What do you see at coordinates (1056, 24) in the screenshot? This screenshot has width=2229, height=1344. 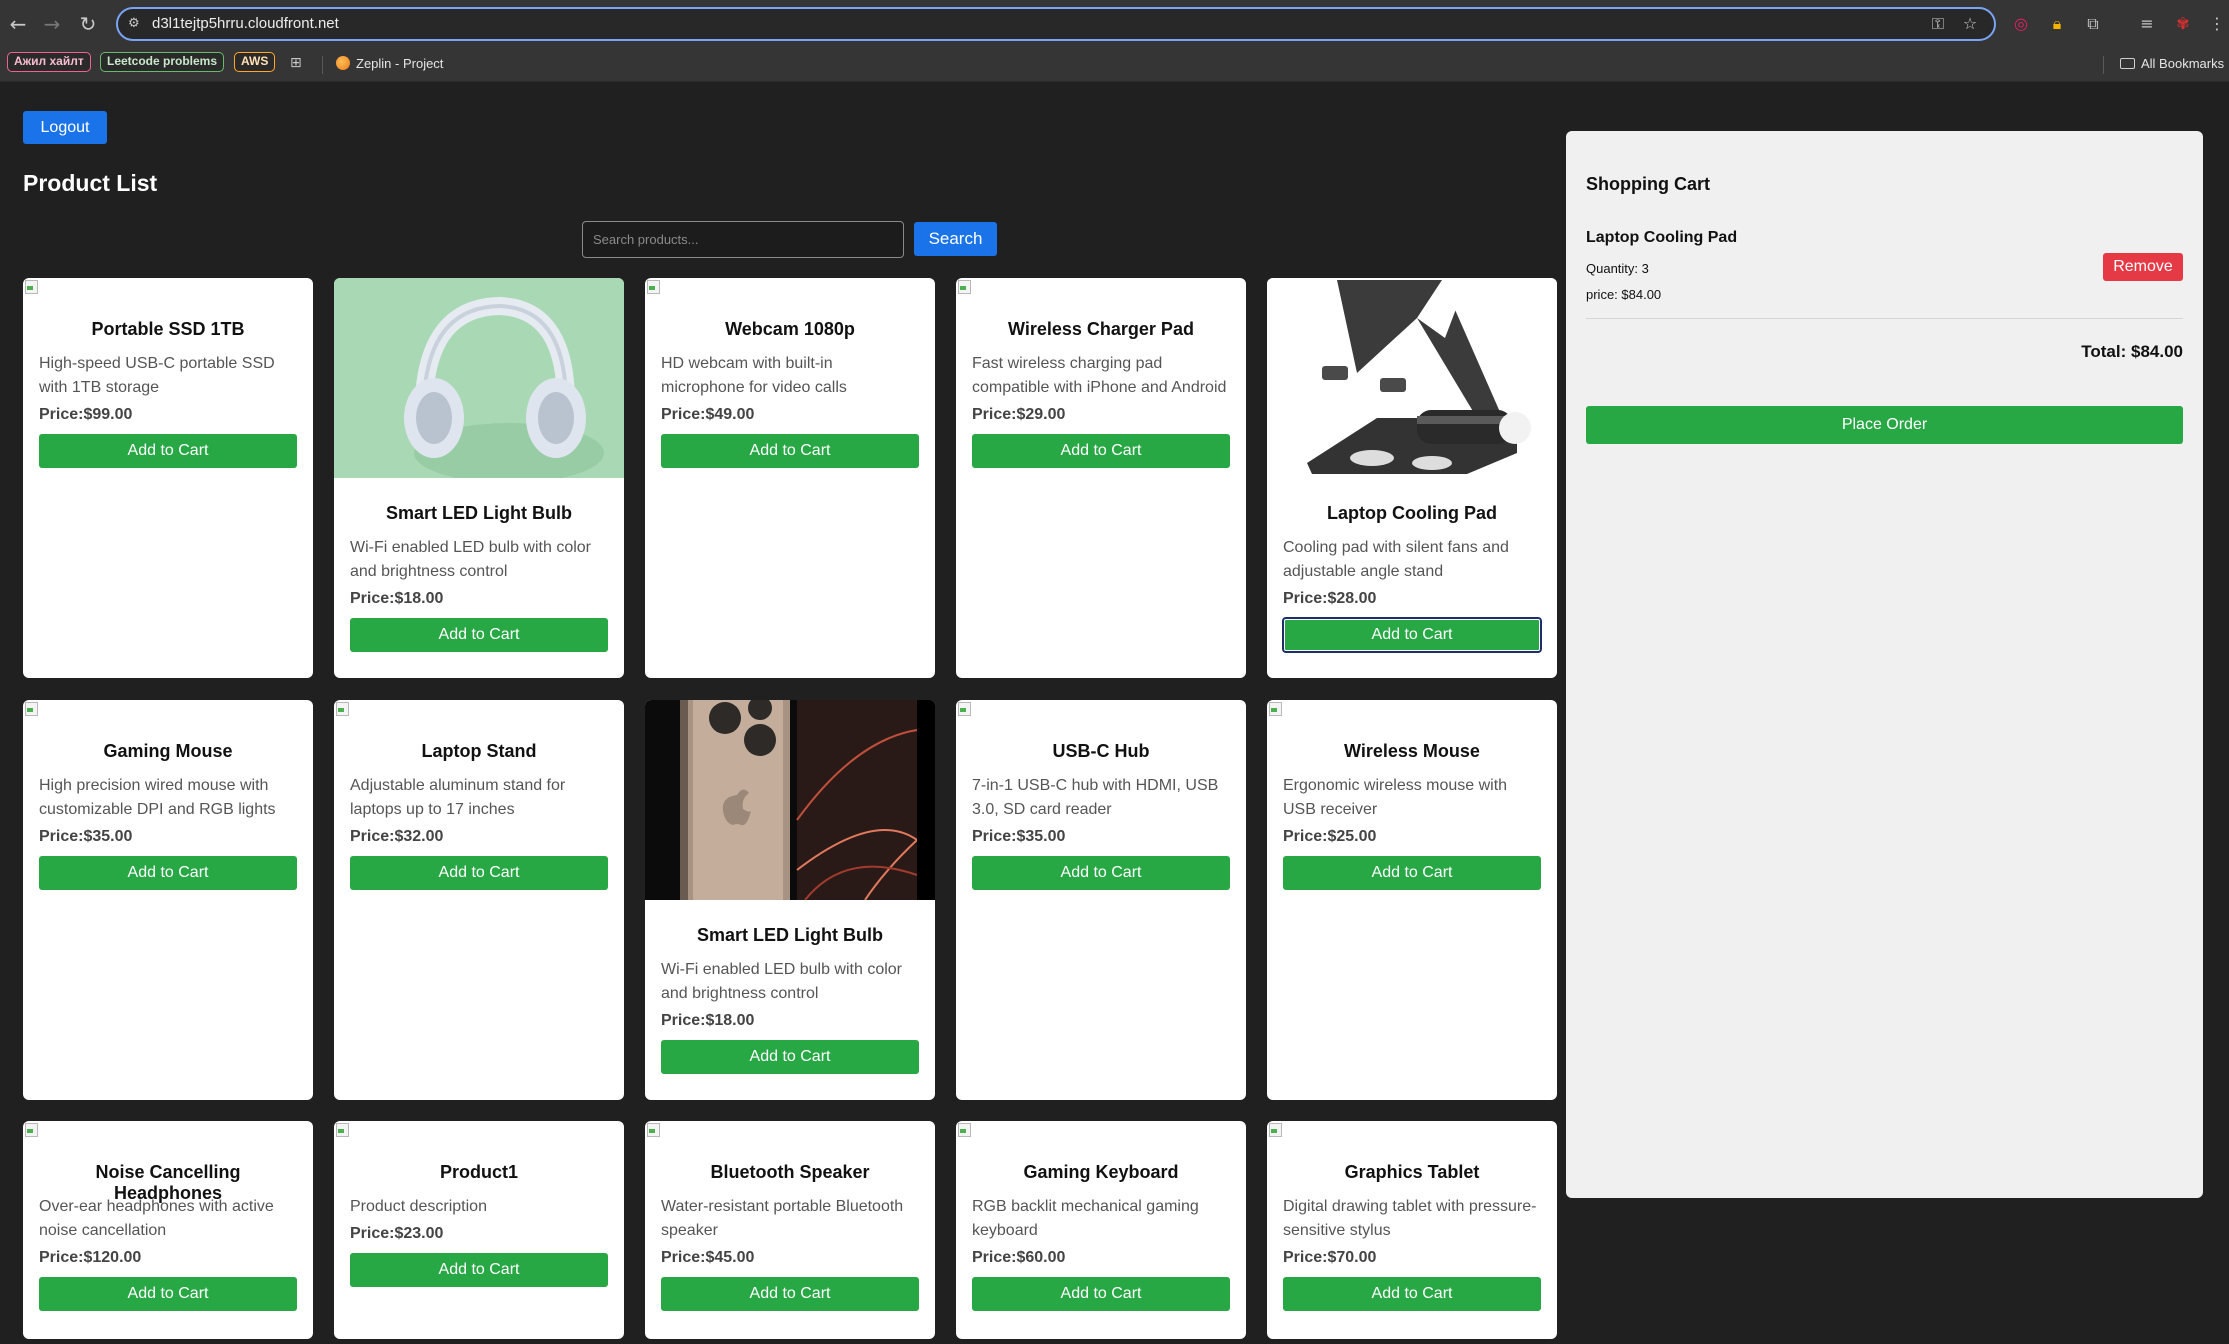 I see `address-bar: ⚙ d3l1tejtp5hrru.cloudfront.net ⚿ ☆` at bounding box center [1056, 24].